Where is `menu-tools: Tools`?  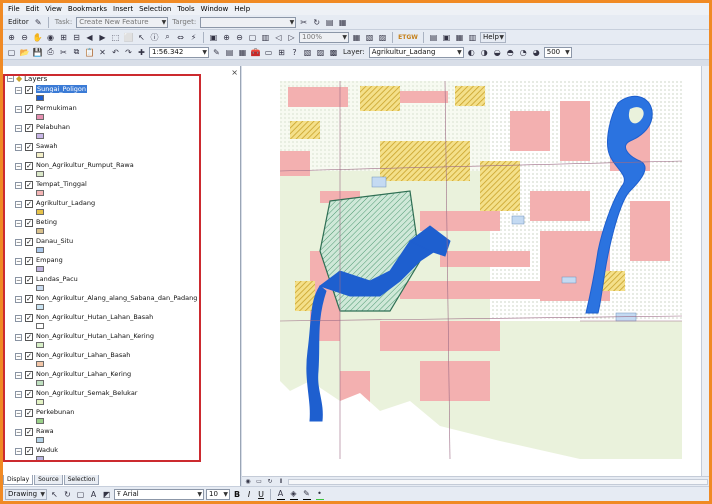 menu-tools: Tools is located at coordinates (185, 9).